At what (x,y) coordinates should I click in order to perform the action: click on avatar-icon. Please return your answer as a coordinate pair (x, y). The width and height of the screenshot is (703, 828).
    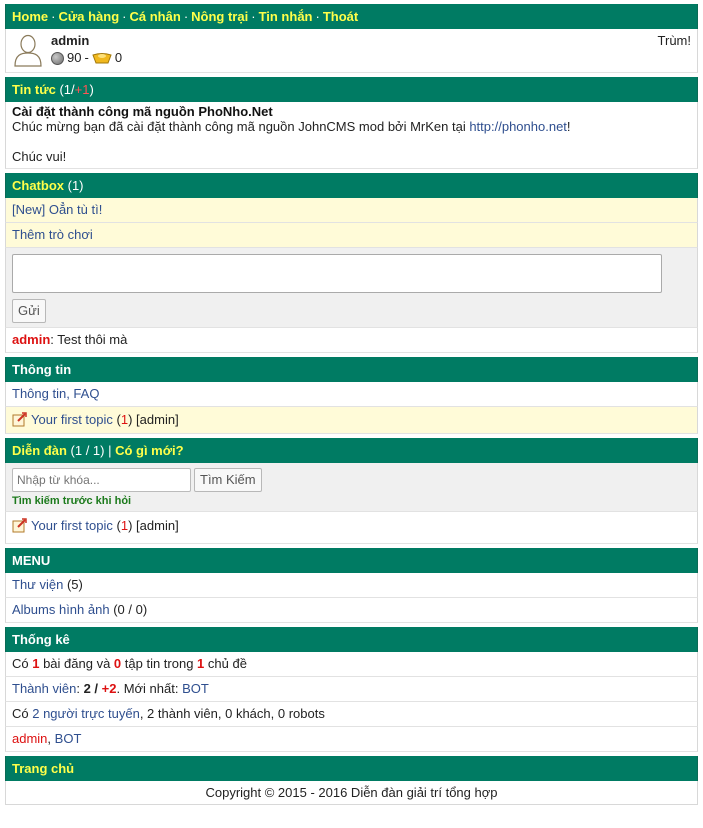
    Looking at the image, I should click on (28, 50).